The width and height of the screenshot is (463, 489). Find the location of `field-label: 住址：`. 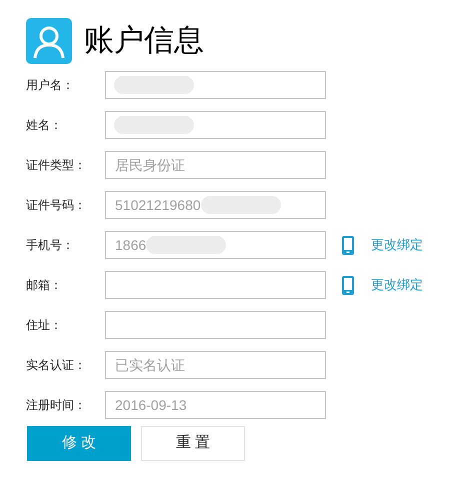

field-label: 住址： is located at coordinates (44, 325).